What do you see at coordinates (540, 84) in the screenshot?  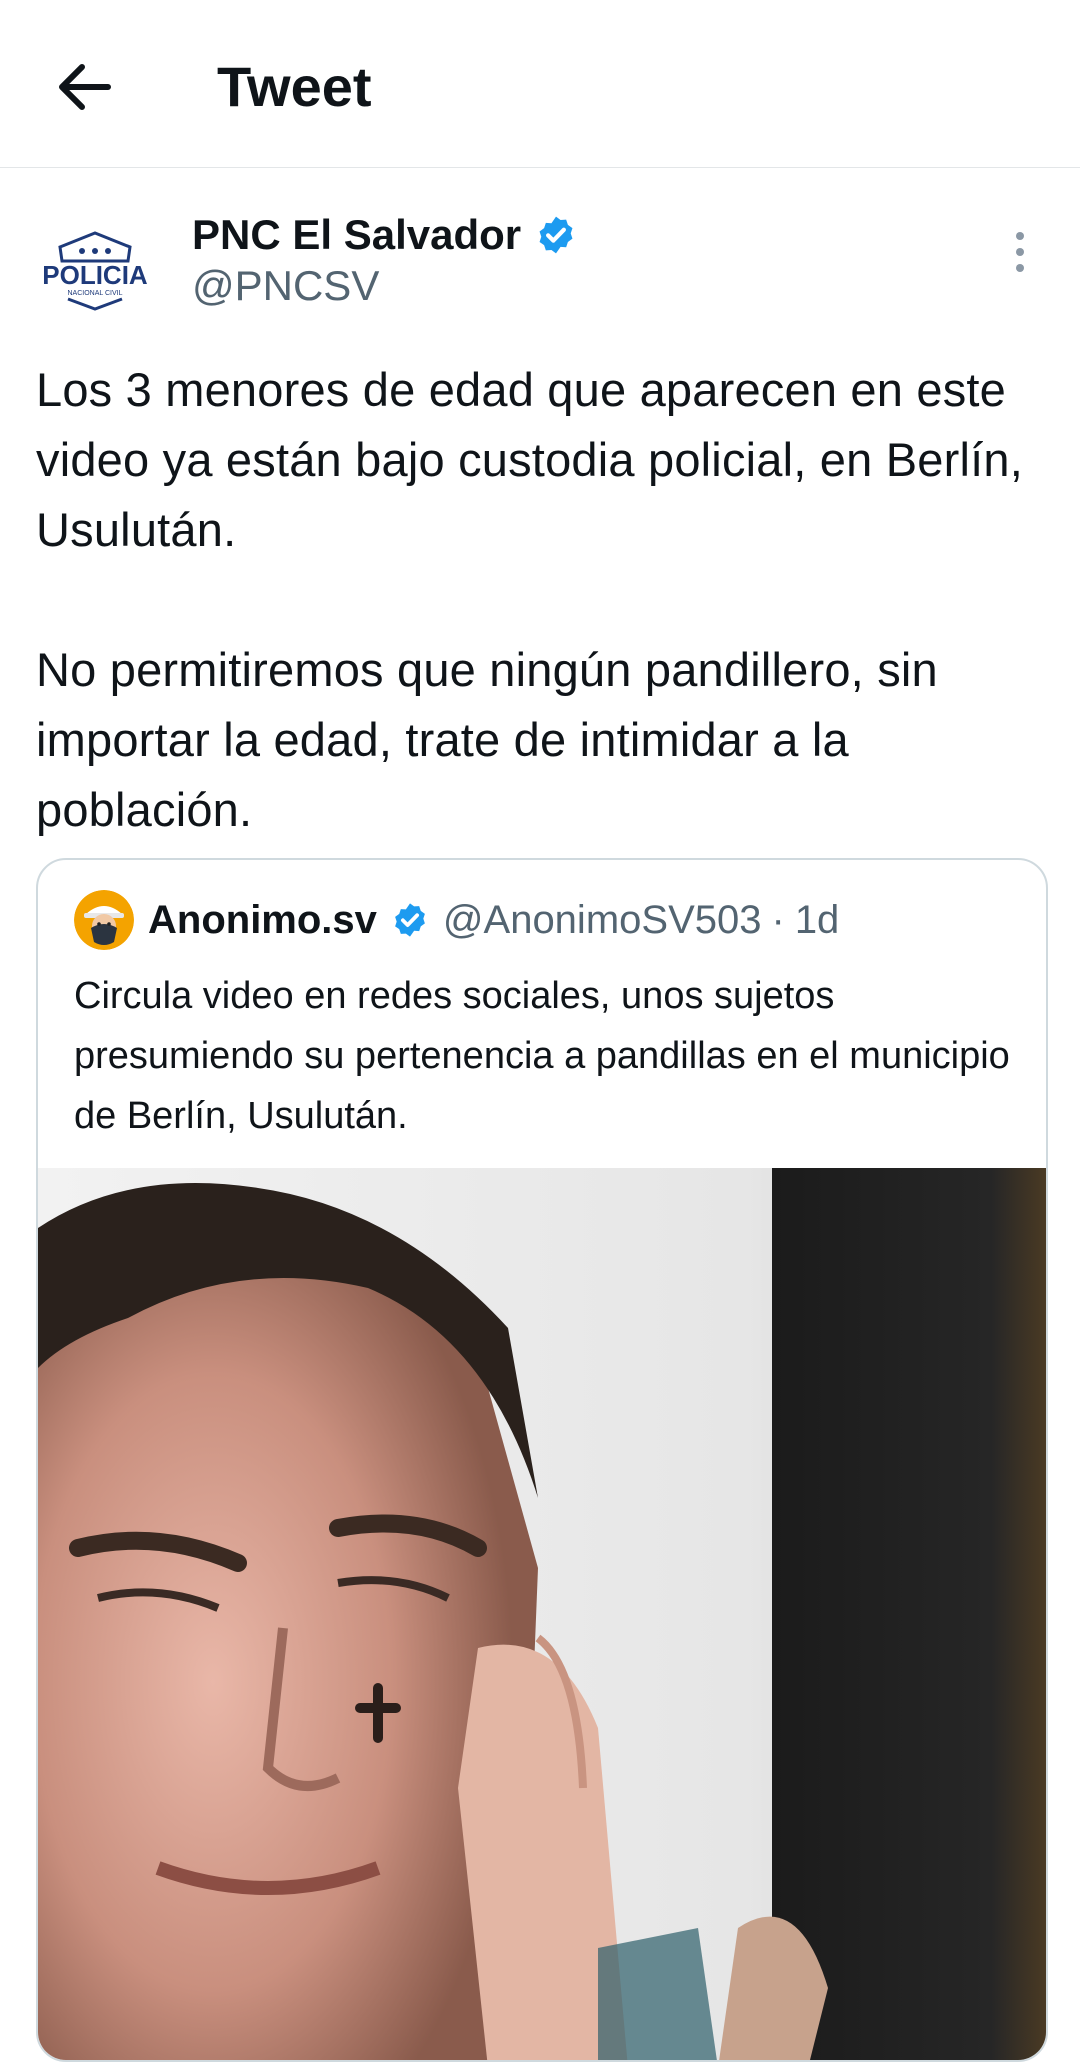 I see `top-bar: Tweet` at bounding box center [540, 84].